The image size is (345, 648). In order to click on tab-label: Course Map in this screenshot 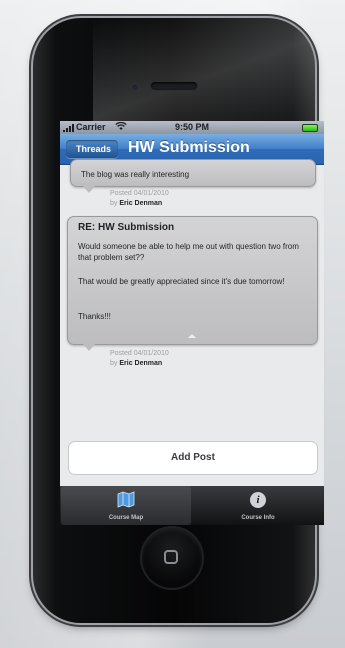, I will do `click(126, 518)`.